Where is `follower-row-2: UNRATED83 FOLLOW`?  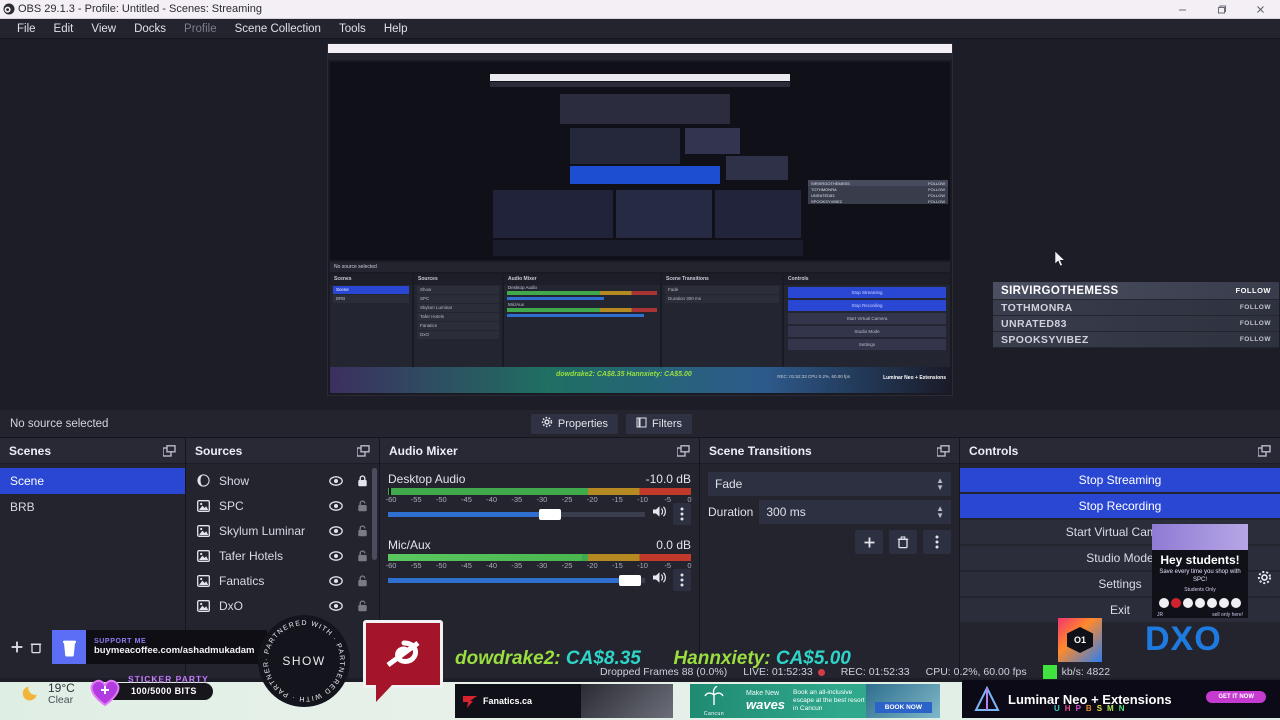 follower-row-2: UNRATED83 FOLLOW is located at coordinates (1136, 324).